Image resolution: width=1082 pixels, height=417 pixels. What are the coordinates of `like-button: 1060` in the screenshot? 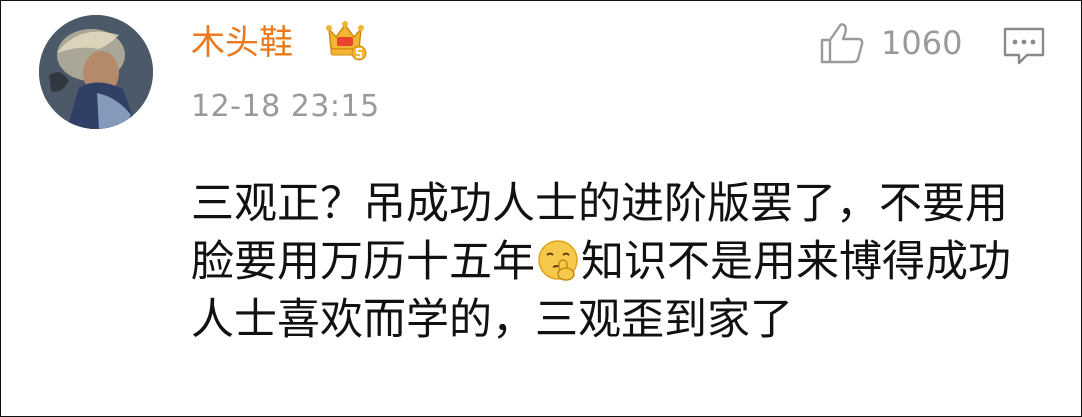 It's located at (890, 43).